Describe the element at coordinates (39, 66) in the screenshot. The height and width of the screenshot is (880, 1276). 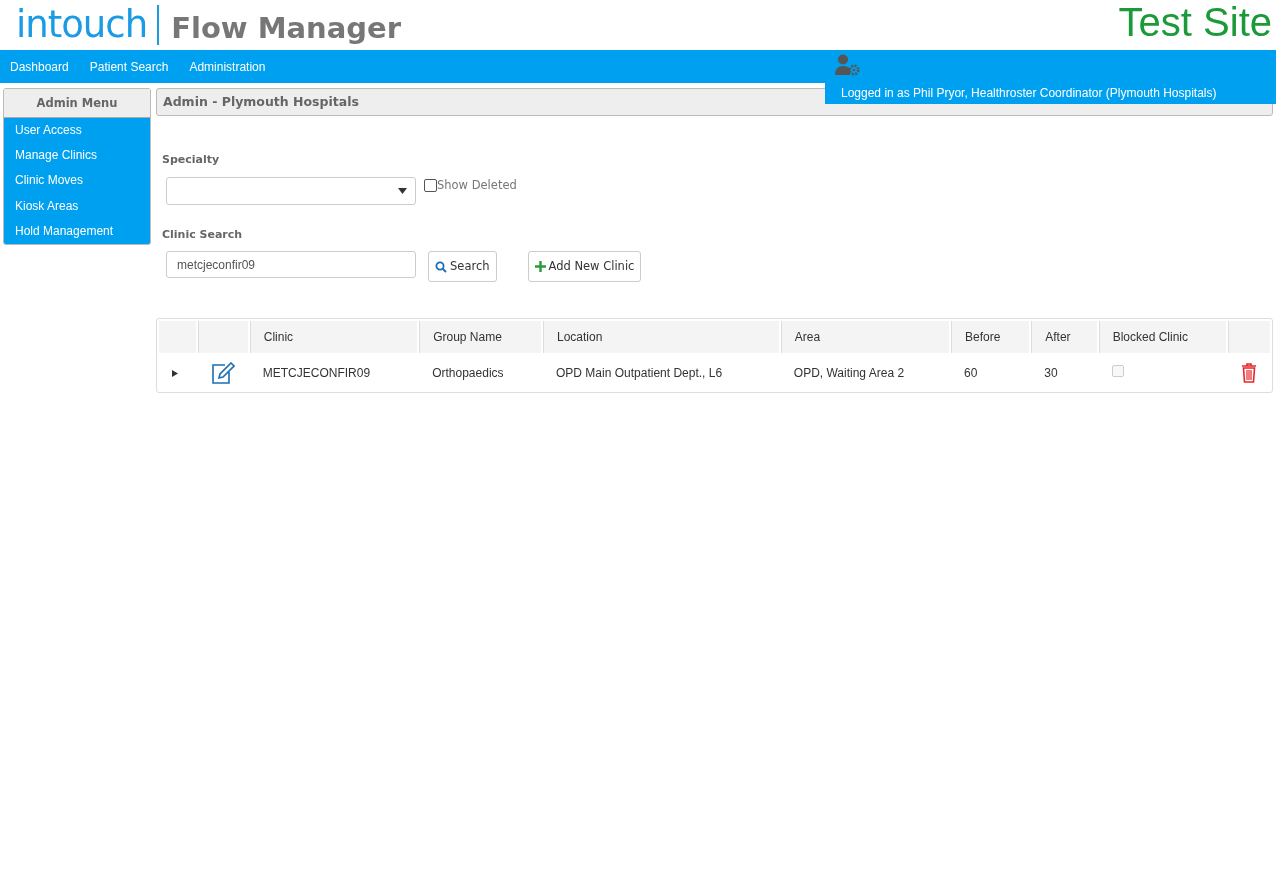
I see `nav-link: Dashboard` at that location.